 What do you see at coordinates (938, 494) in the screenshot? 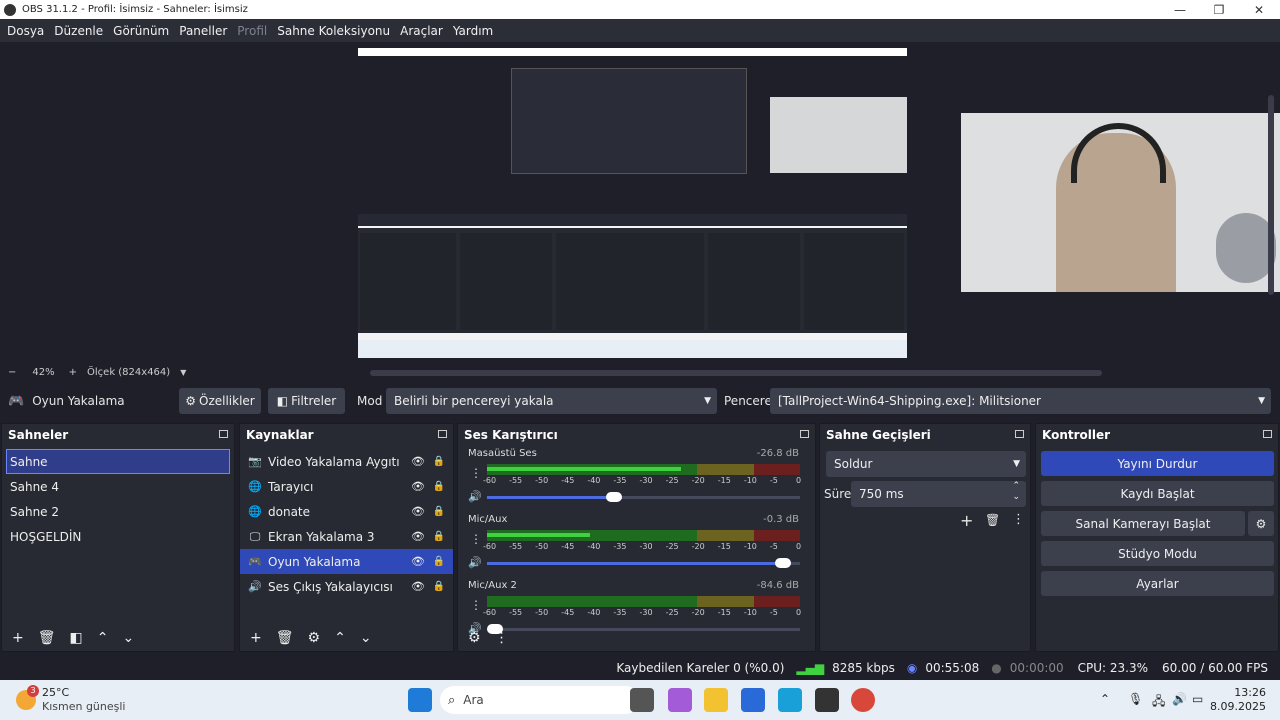
I see `duration-spinbox: 750 ms ⌃ ⌄` at bounding box center [938, 494].